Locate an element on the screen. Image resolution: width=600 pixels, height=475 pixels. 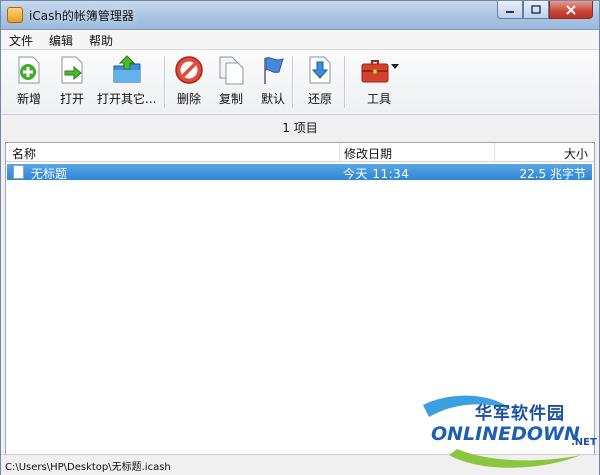
restore-icon is located at coordinates (320, 70).